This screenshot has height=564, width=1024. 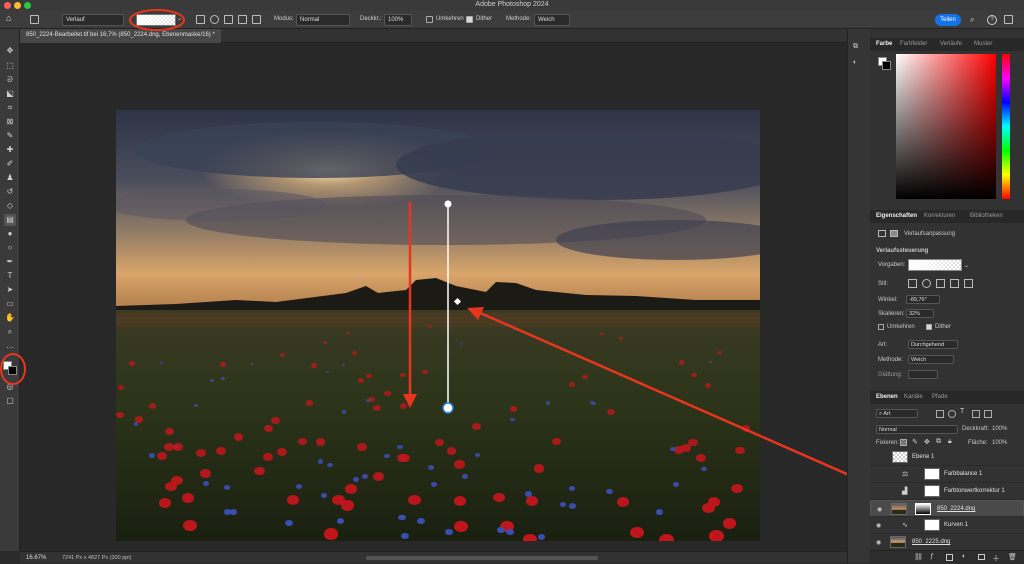 I want to click on hue-slider, so click(x=1006, y=126).